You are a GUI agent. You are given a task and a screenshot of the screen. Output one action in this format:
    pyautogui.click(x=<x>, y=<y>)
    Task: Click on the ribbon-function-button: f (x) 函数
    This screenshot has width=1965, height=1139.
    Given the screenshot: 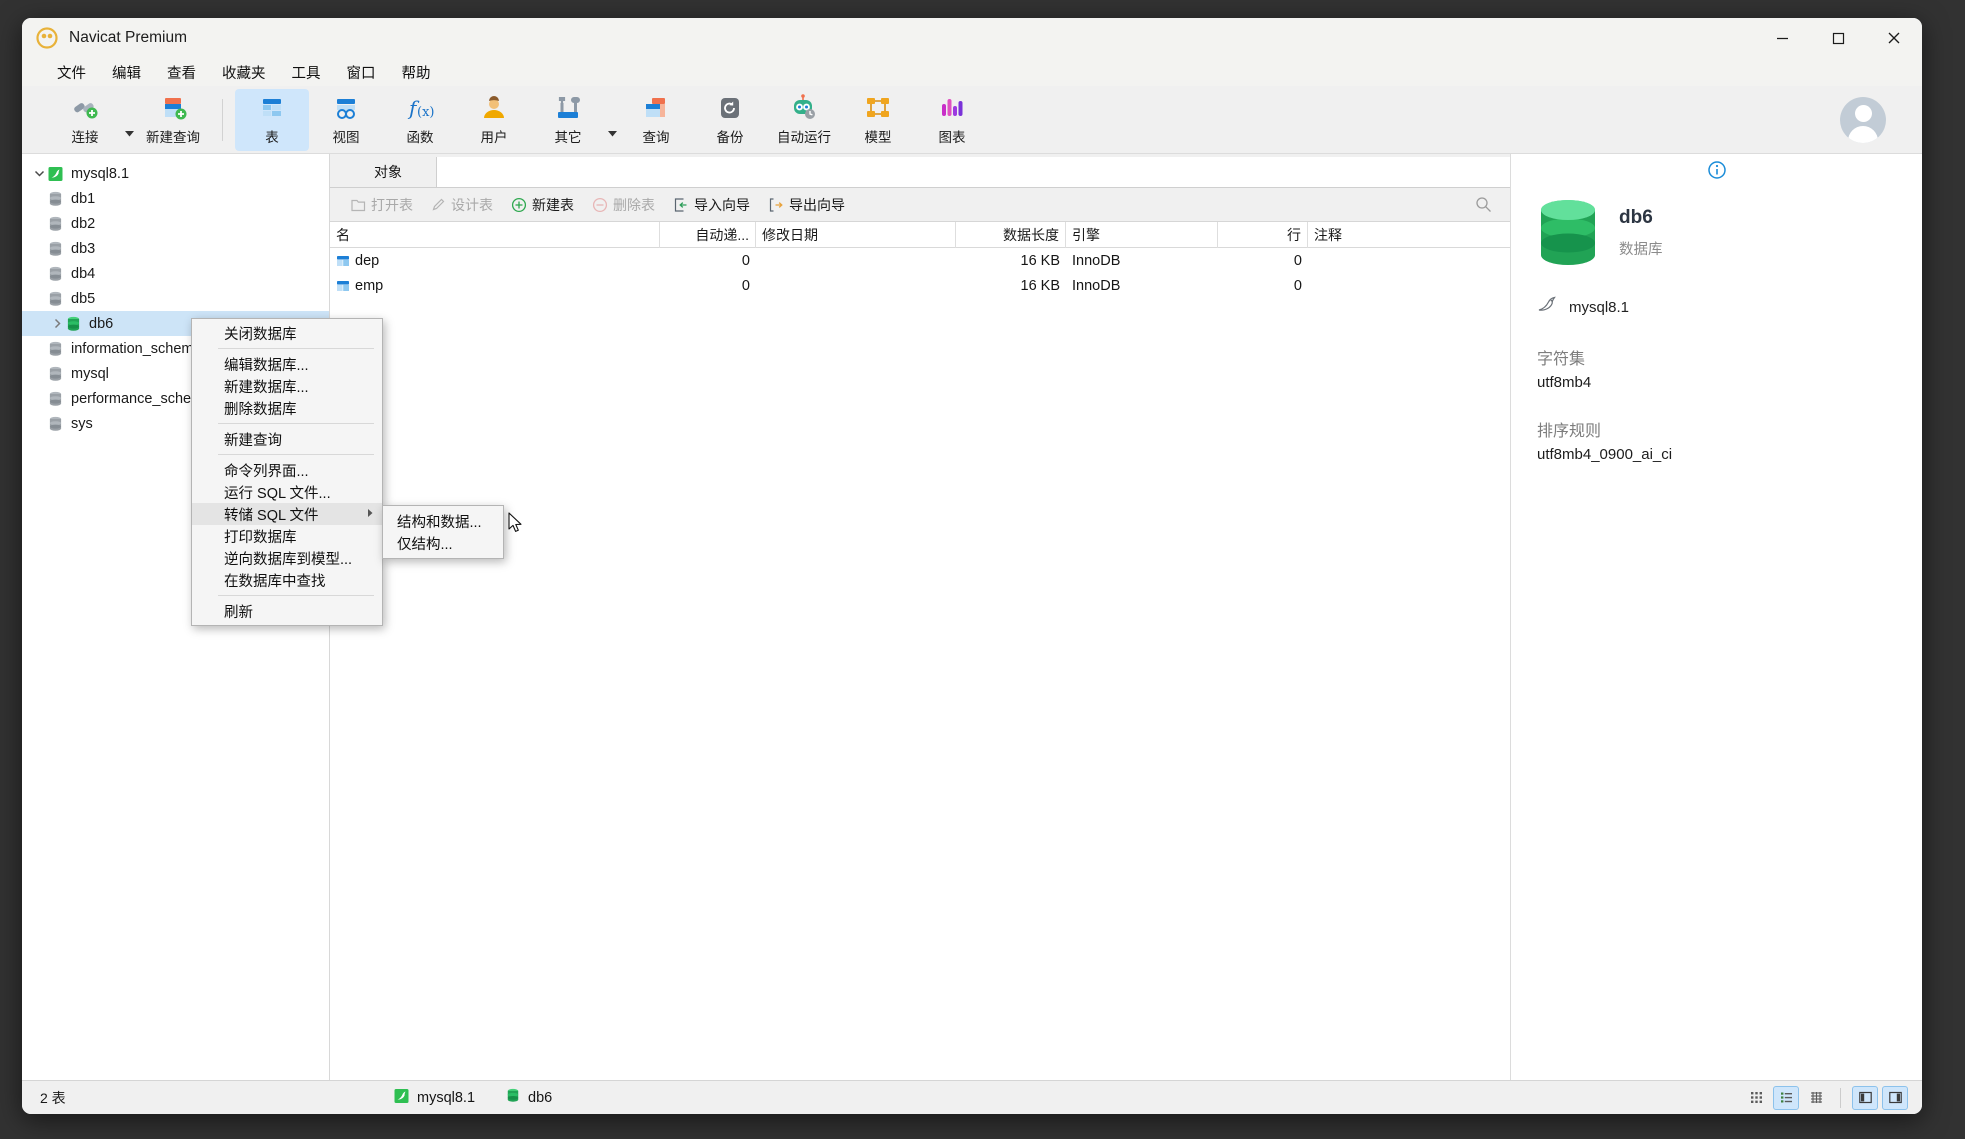 What is the action you would take?
    pyautogui.click(x=420, y=120)
    